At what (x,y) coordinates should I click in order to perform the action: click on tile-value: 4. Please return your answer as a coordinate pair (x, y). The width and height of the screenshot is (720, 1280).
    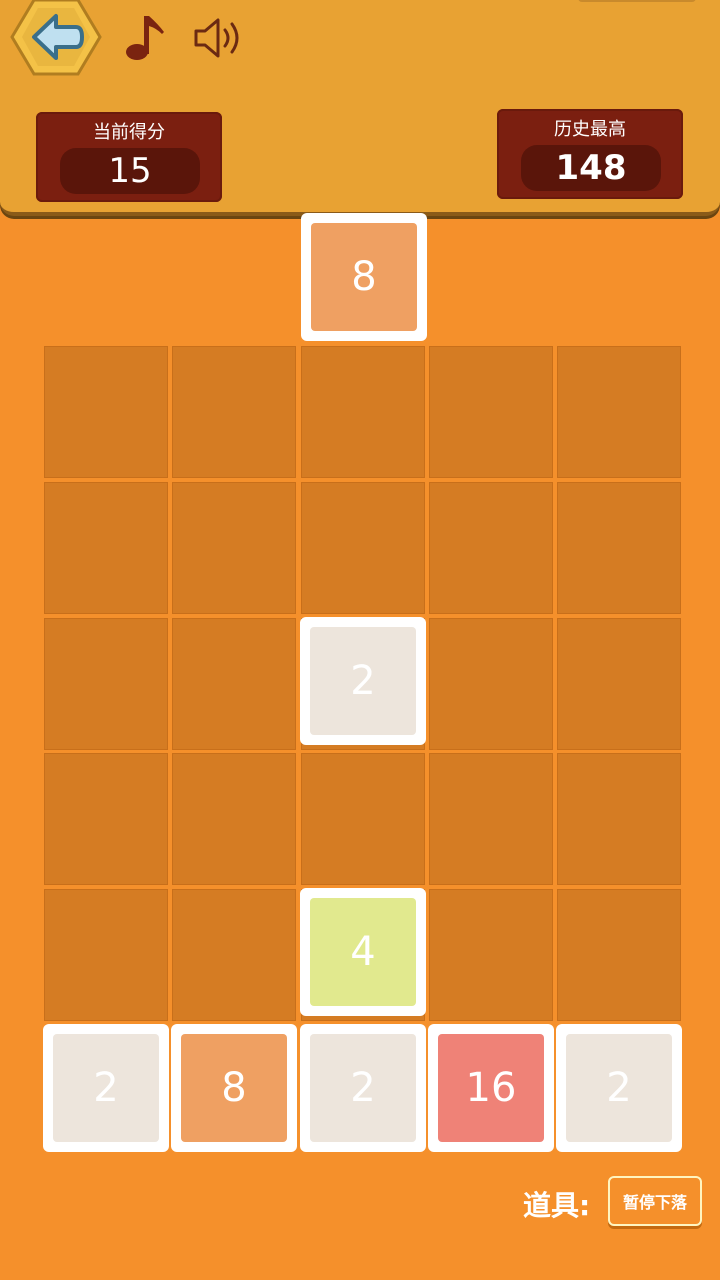
    Looking at the image, I should click on (363, 952).